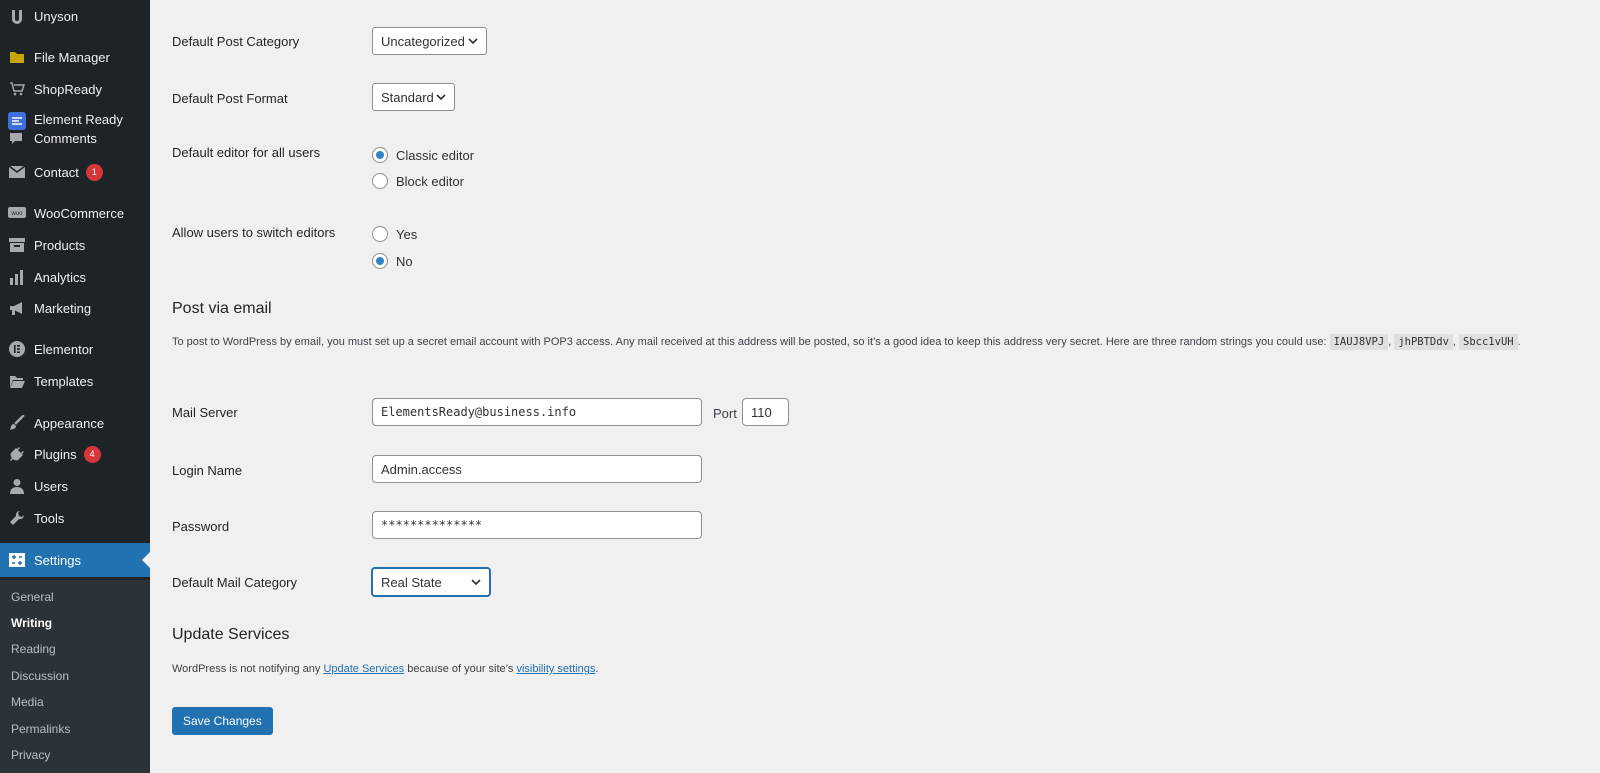 The image size is (1600, 773). What do you see at coordinates (17, 57) in the screenshot?
I see `folder-icon` at bounding box center [17, 57].